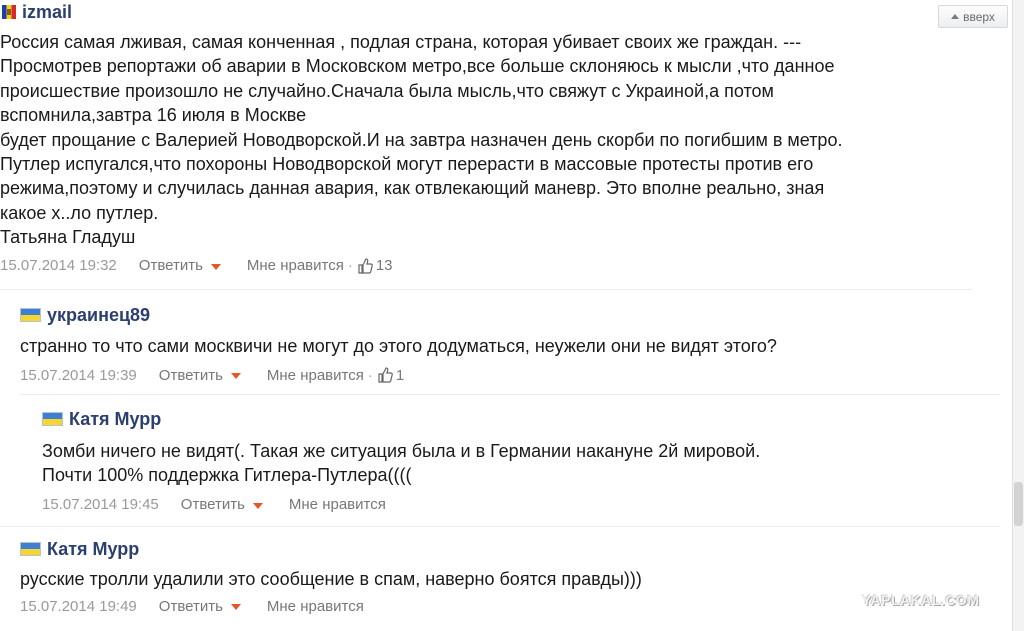 This screenshot has width=1024, height=631. I want to click on scrollbar-thumb, so click(1018, 504).